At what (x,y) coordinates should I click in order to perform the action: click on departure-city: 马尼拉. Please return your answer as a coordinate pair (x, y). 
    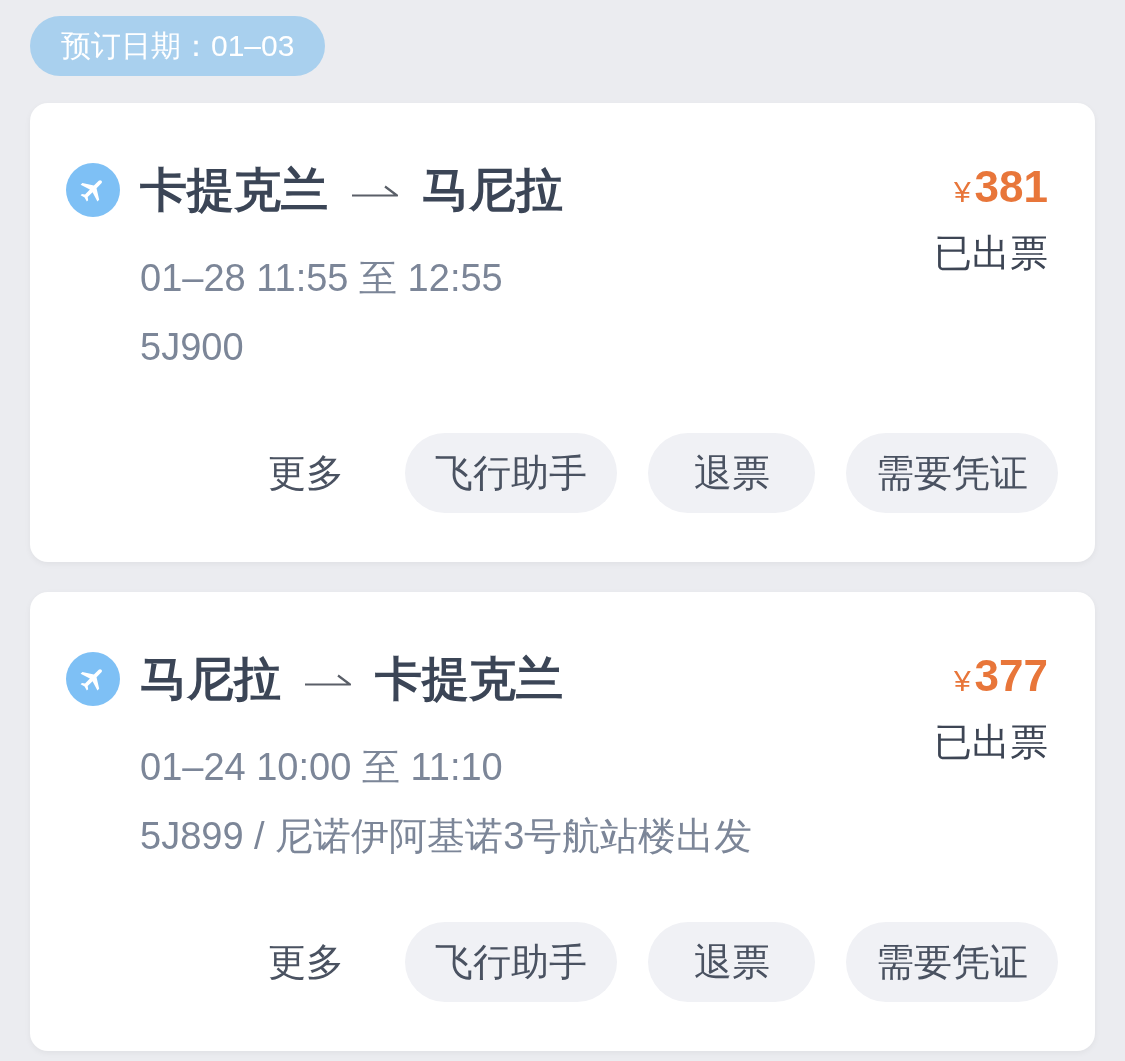
    Looking at the image, I should click on (210, 679).